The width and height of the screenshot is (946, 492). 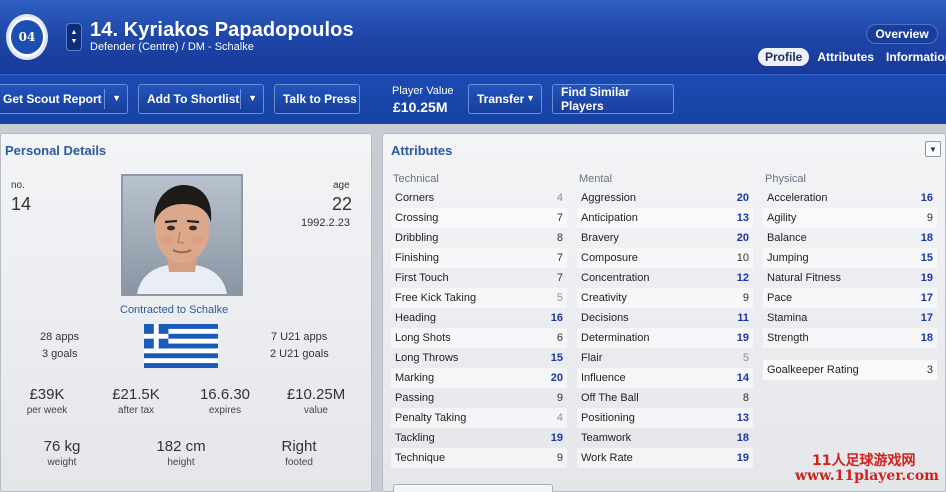 I want to click on attributes-scroll-area, so click(x=473, y=488).